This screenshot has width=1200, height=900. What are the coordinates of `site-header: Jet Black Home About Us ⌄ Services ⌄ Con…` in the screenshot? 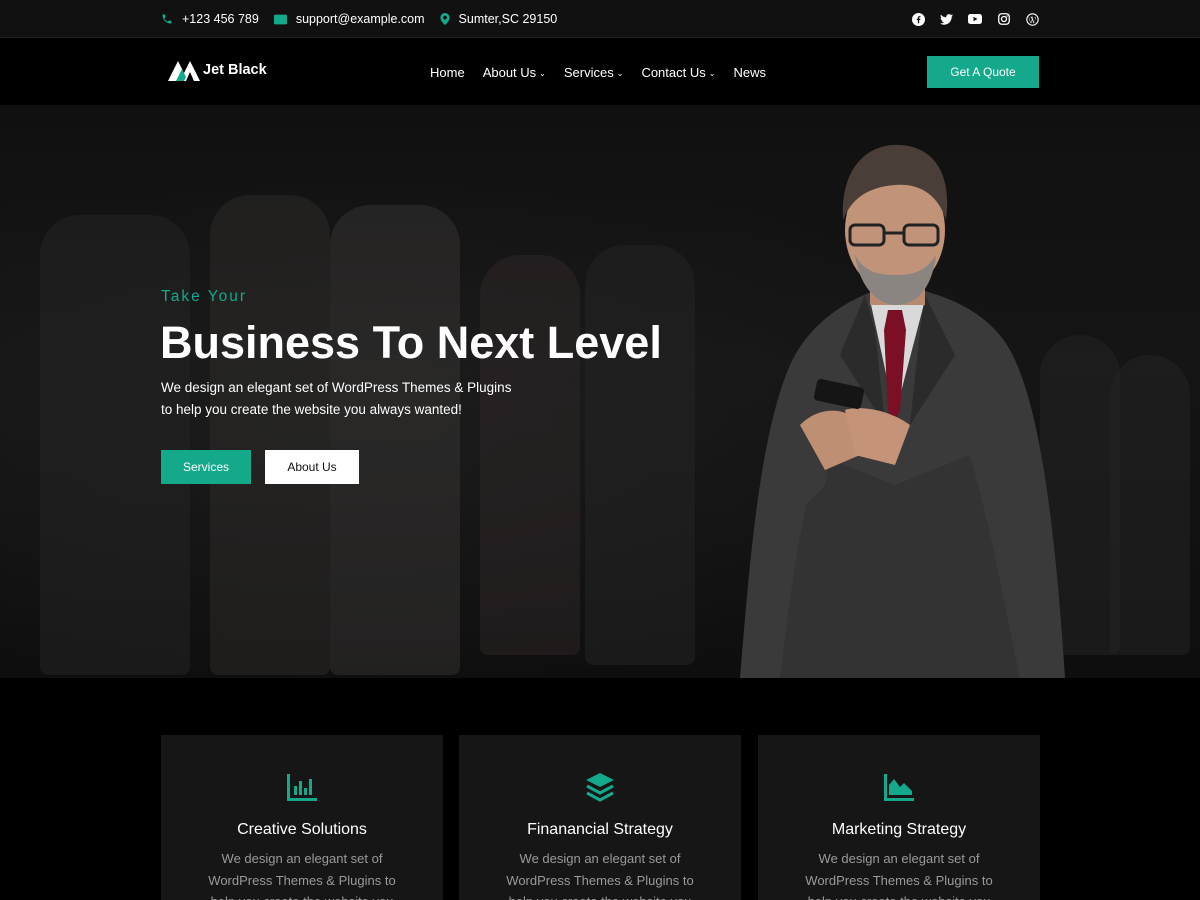 It's located at (600, 72).